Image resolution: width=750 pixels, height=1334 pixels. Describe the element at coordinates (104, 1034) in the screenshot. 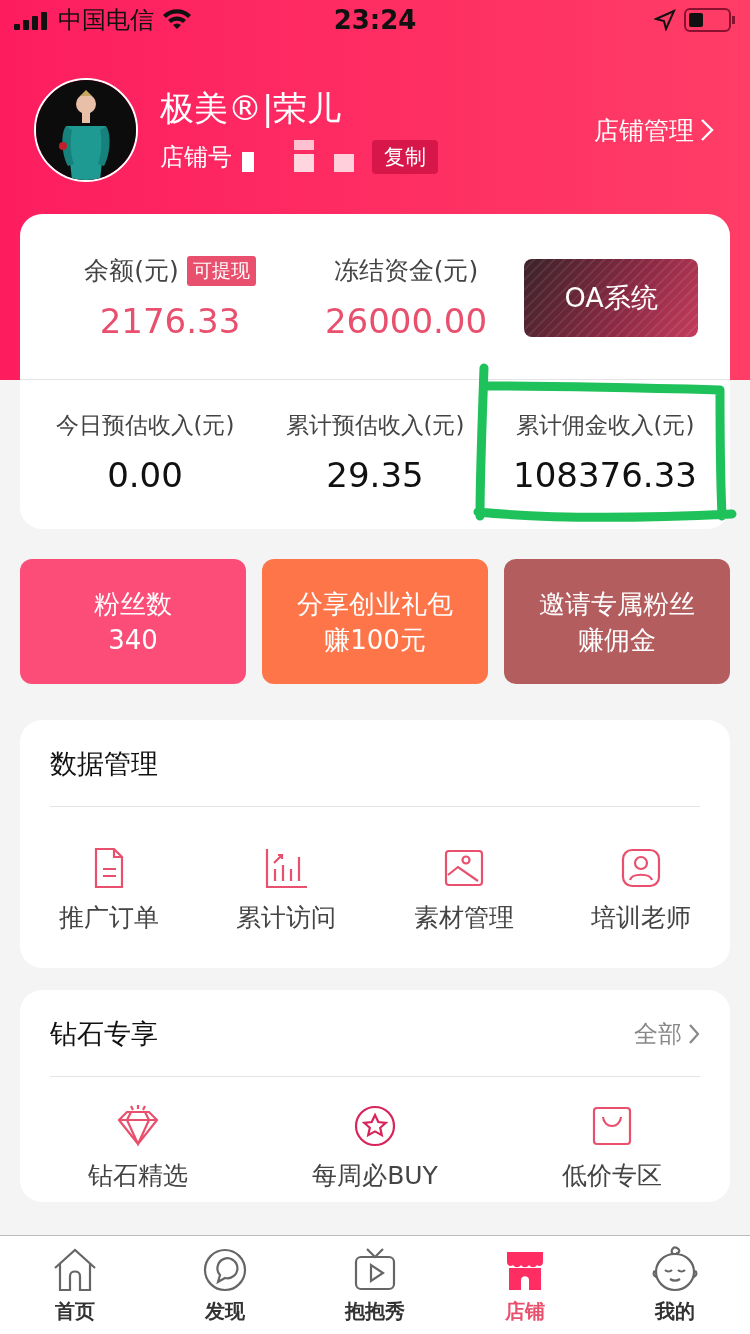

I see `section-title: 钻石专享` at that location.